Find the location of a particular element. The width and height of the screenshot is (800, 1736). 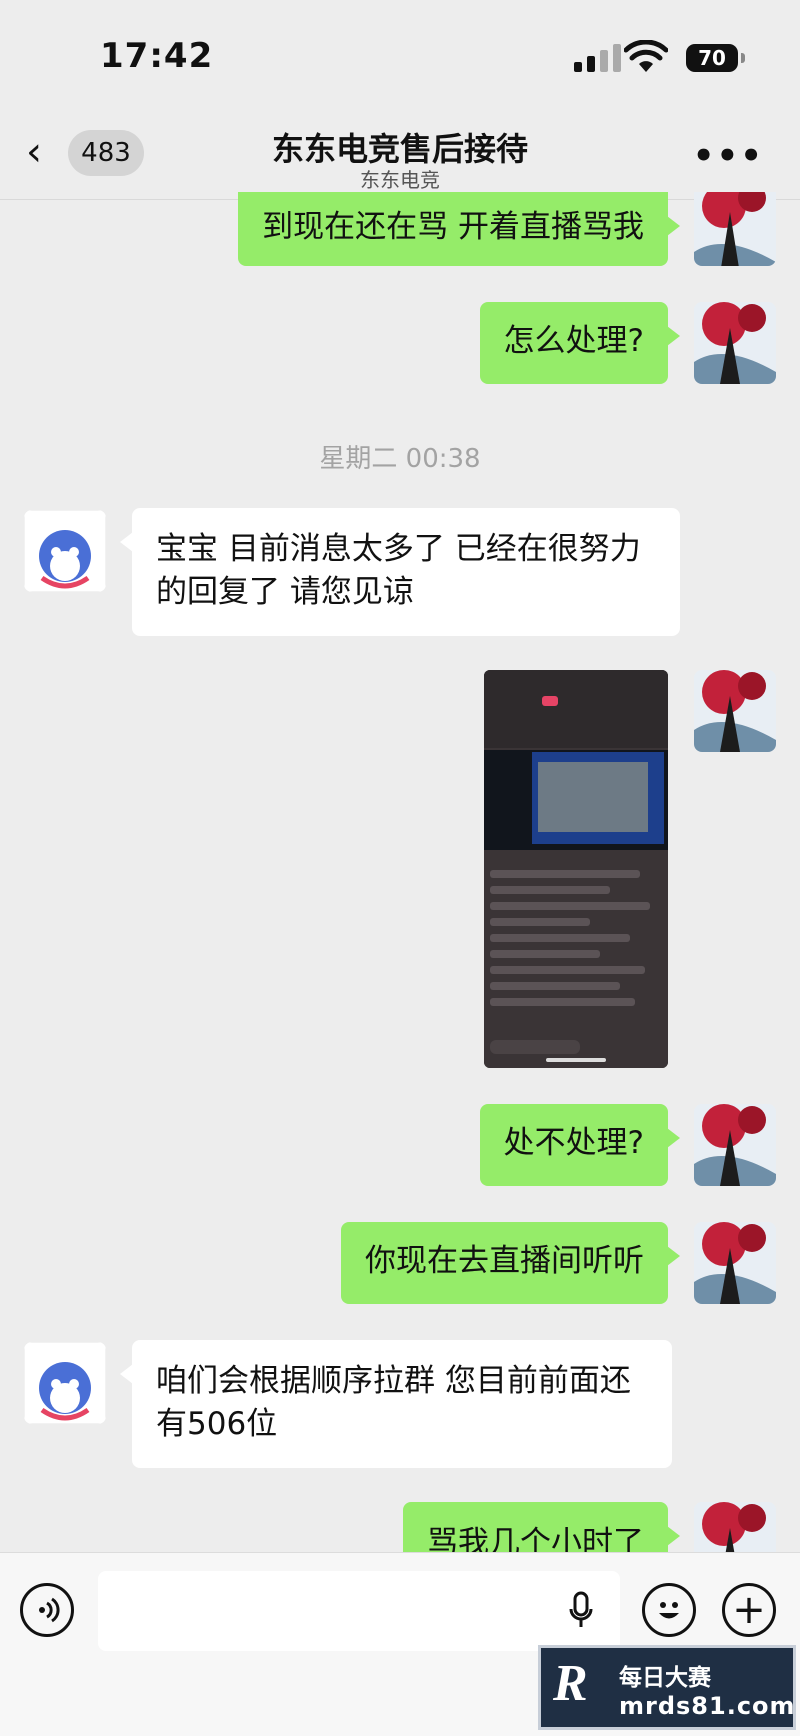

status-time: 17:42 is located at coordinates (157, 56).